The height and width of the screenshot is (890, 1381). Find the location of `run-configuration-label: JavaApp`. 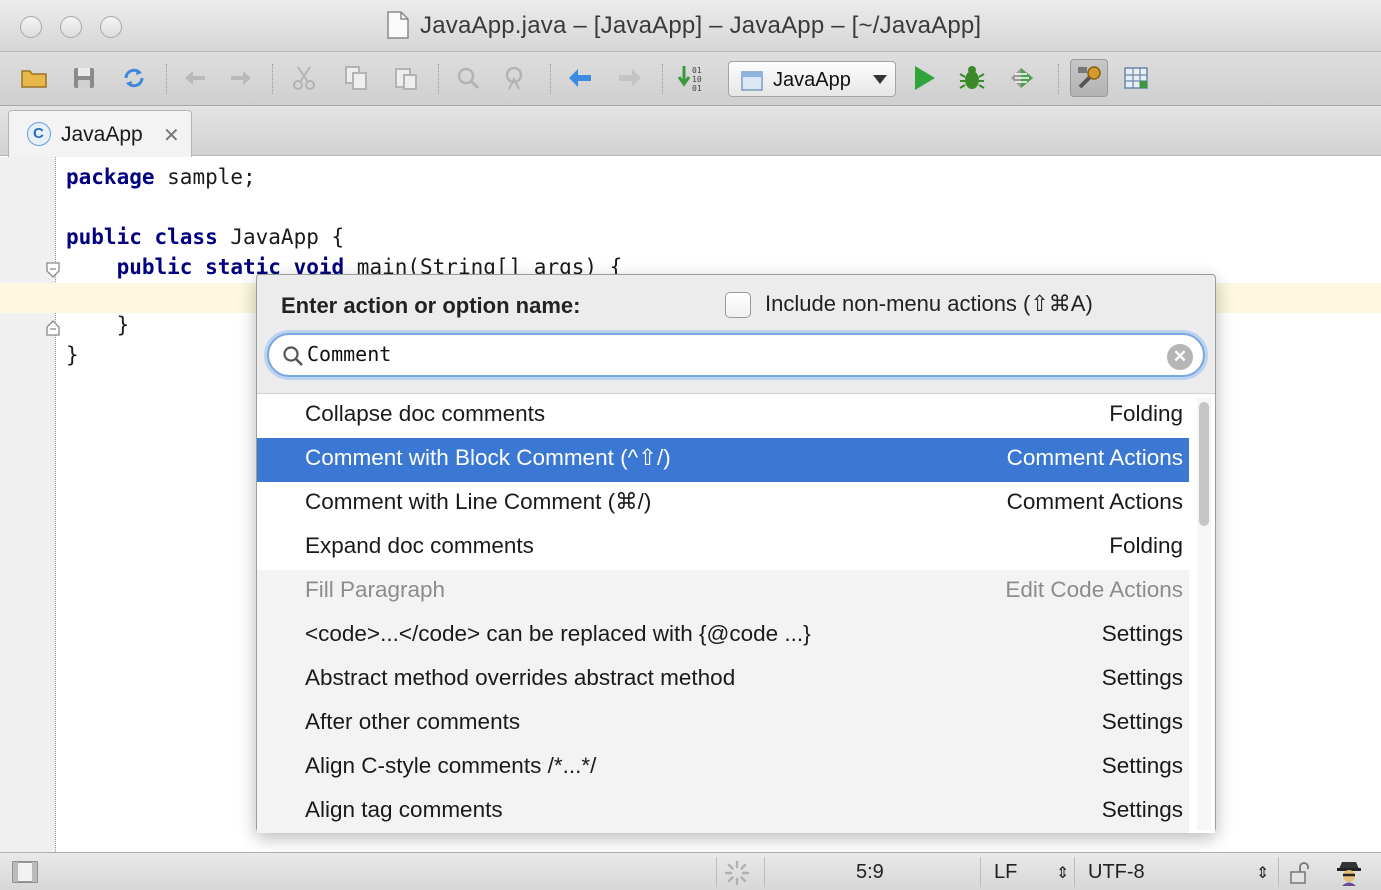

run-configuration-label: JavaApp is located at coordinates (812, 80).